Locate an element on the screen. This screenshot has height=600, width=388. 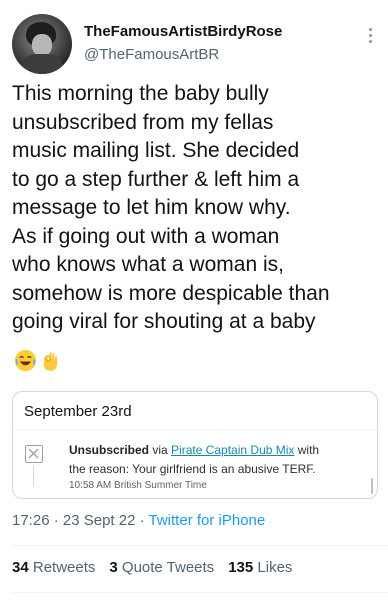
quote-tweets-stat: 3 Quote Tweets is located at coordinates (161, 567).